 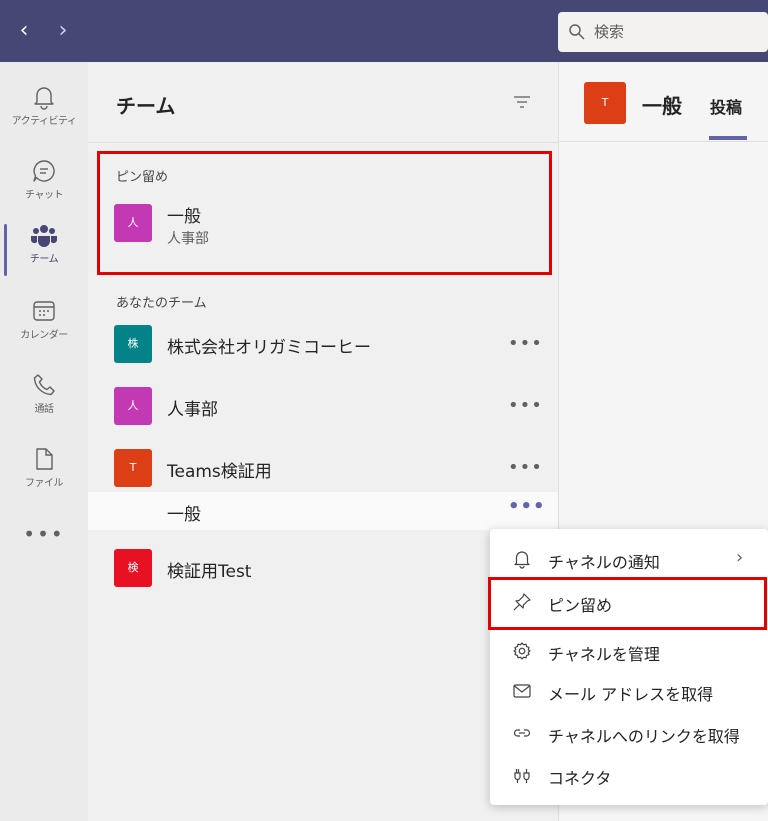 I want to click on rail-item-calls: 通話, so click(x=44, y=394).